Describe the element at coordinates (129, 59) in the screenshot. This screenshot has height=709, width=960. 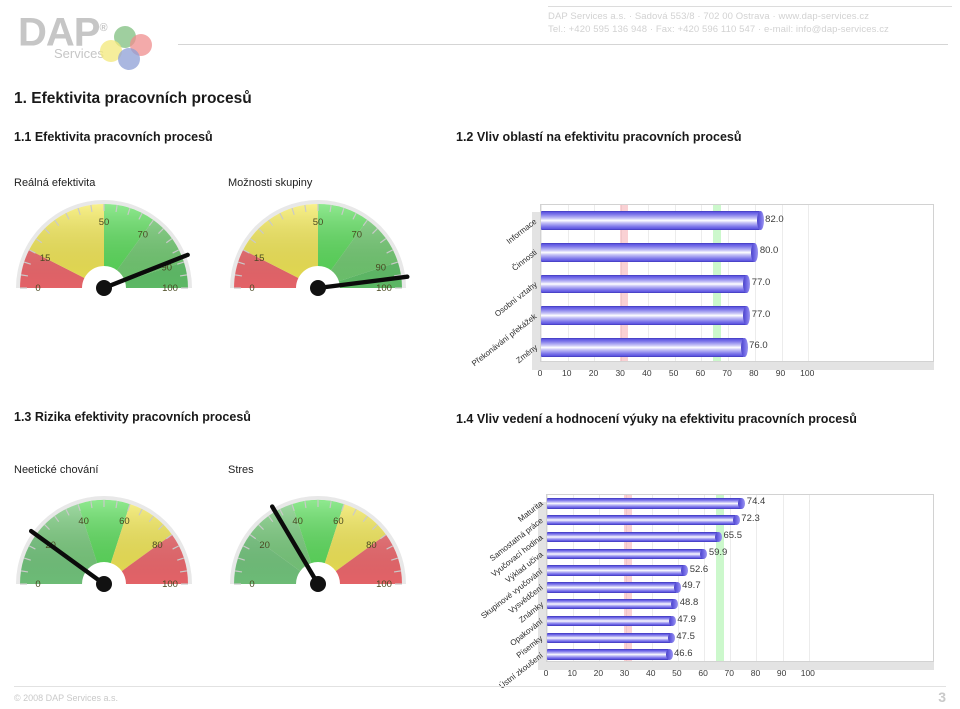
I see `logo-dot-blue-icon` at that location.